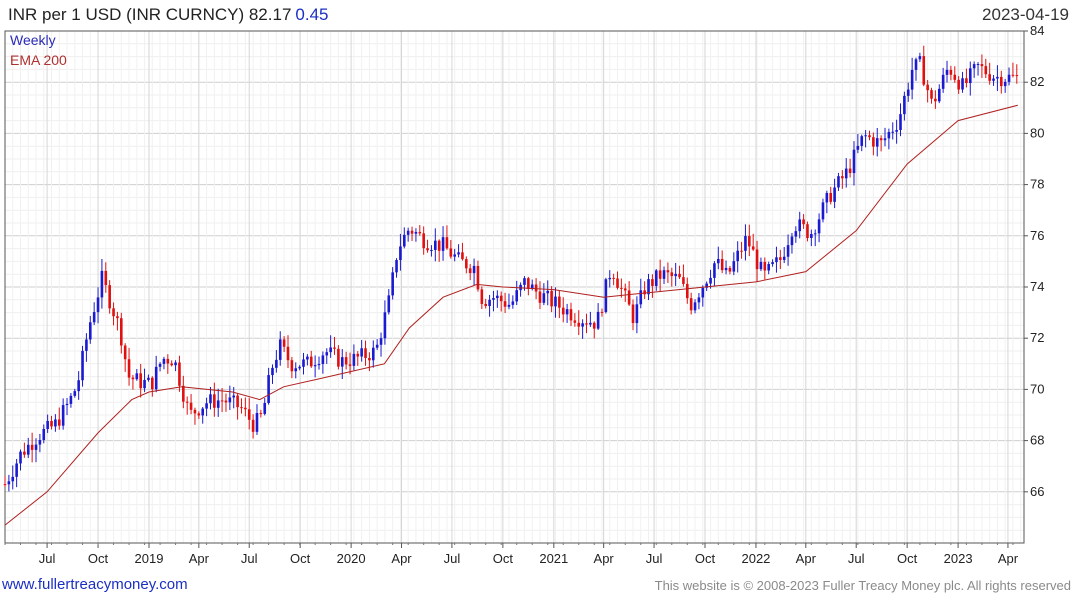 Image resolution: width=1075 pixels, height=600 pixels. What do you see at coordinates (95, 584) in the screenshot?
I see `site-link: www.fullertreacymoney.com` at bounding box center [95, 584].